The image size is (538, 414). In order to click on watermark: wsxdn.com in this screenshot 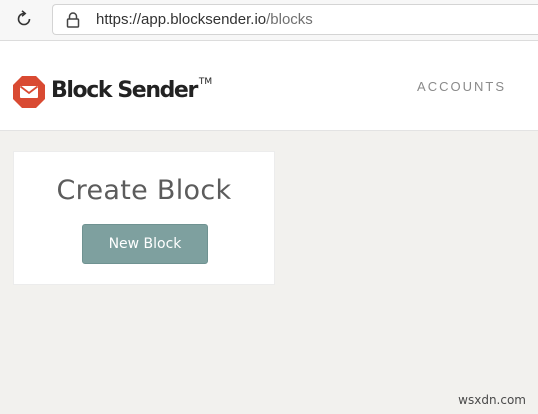, I will do `click(492, 400)`.